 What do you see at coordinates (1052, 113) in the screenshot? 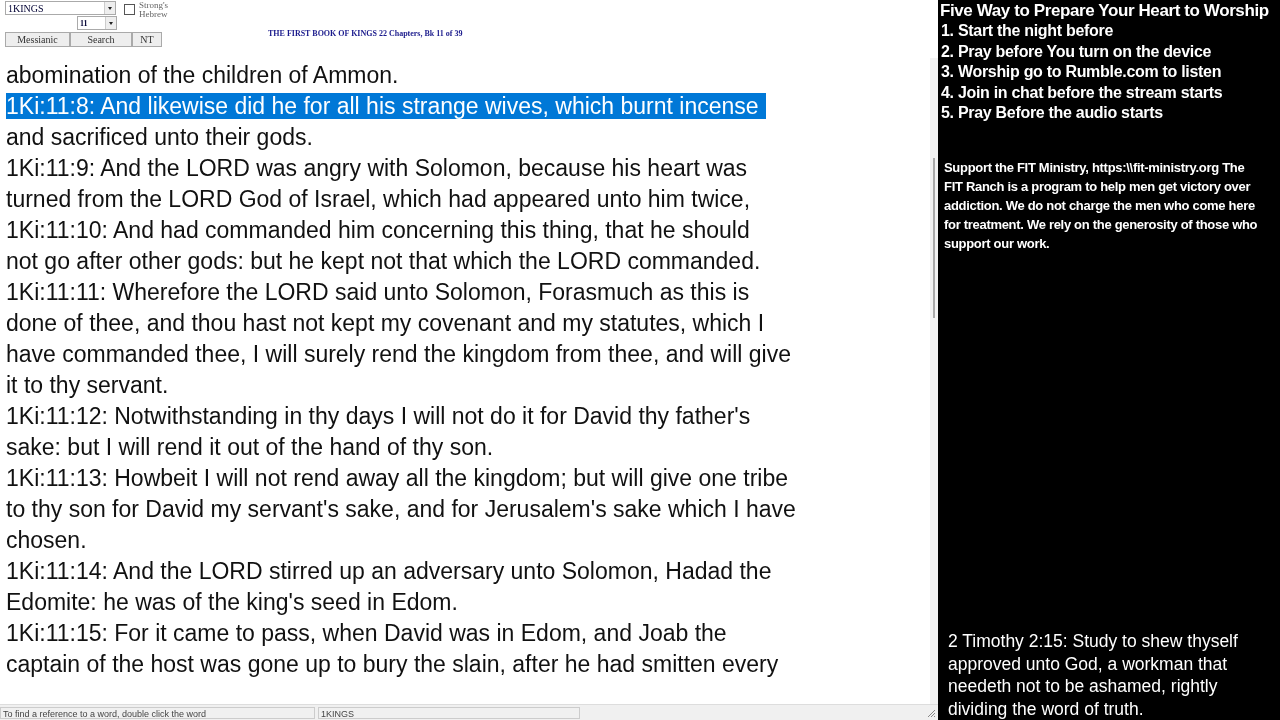
I see `step-text: 5. Pray Before the audio starts` at bounding box center [1052, 113].